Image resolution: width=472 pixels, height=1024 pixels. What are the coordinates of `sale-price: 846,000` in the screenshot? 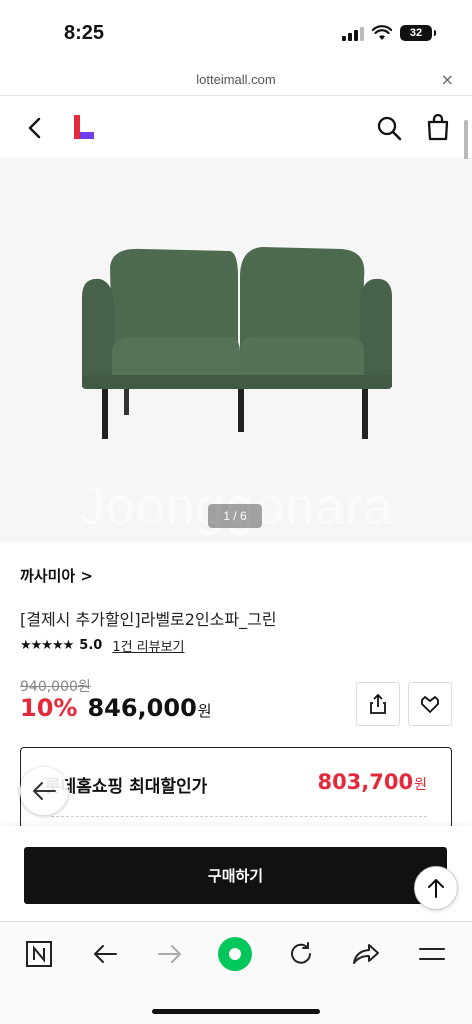 It's located at (142, 708).